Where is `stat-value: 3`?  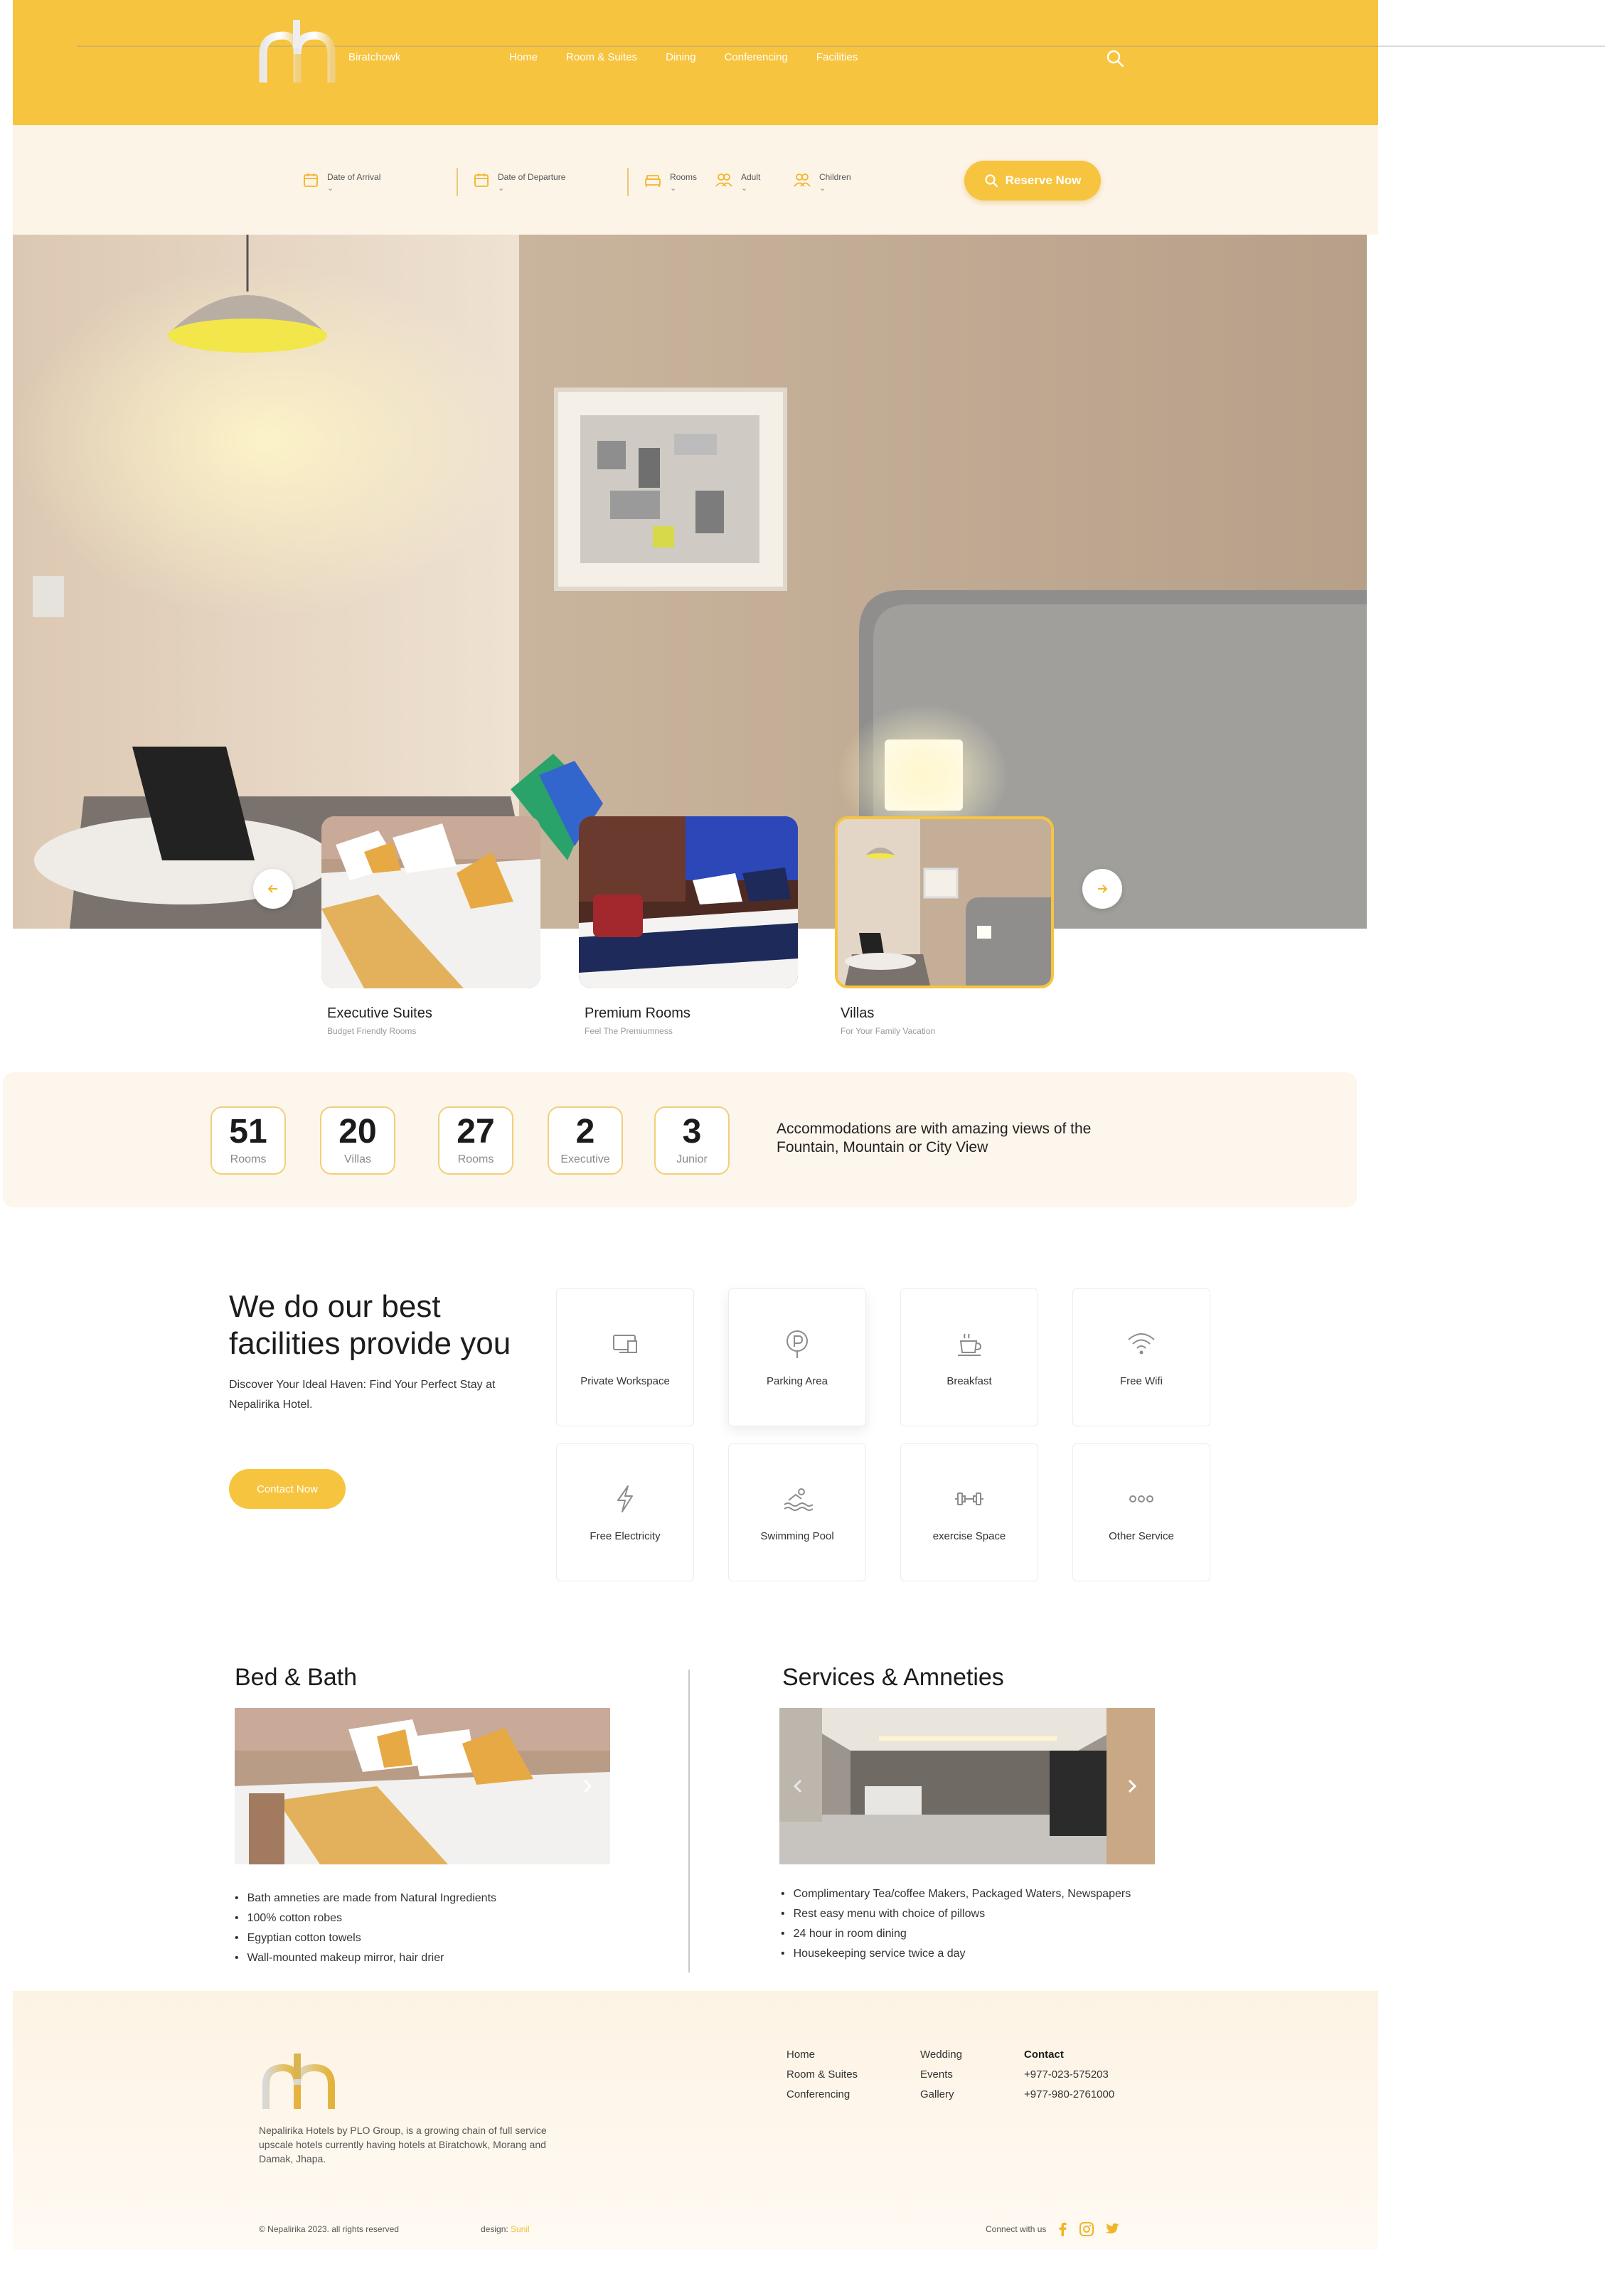 stat-value: 3 is located at coordinates (692, 1131).